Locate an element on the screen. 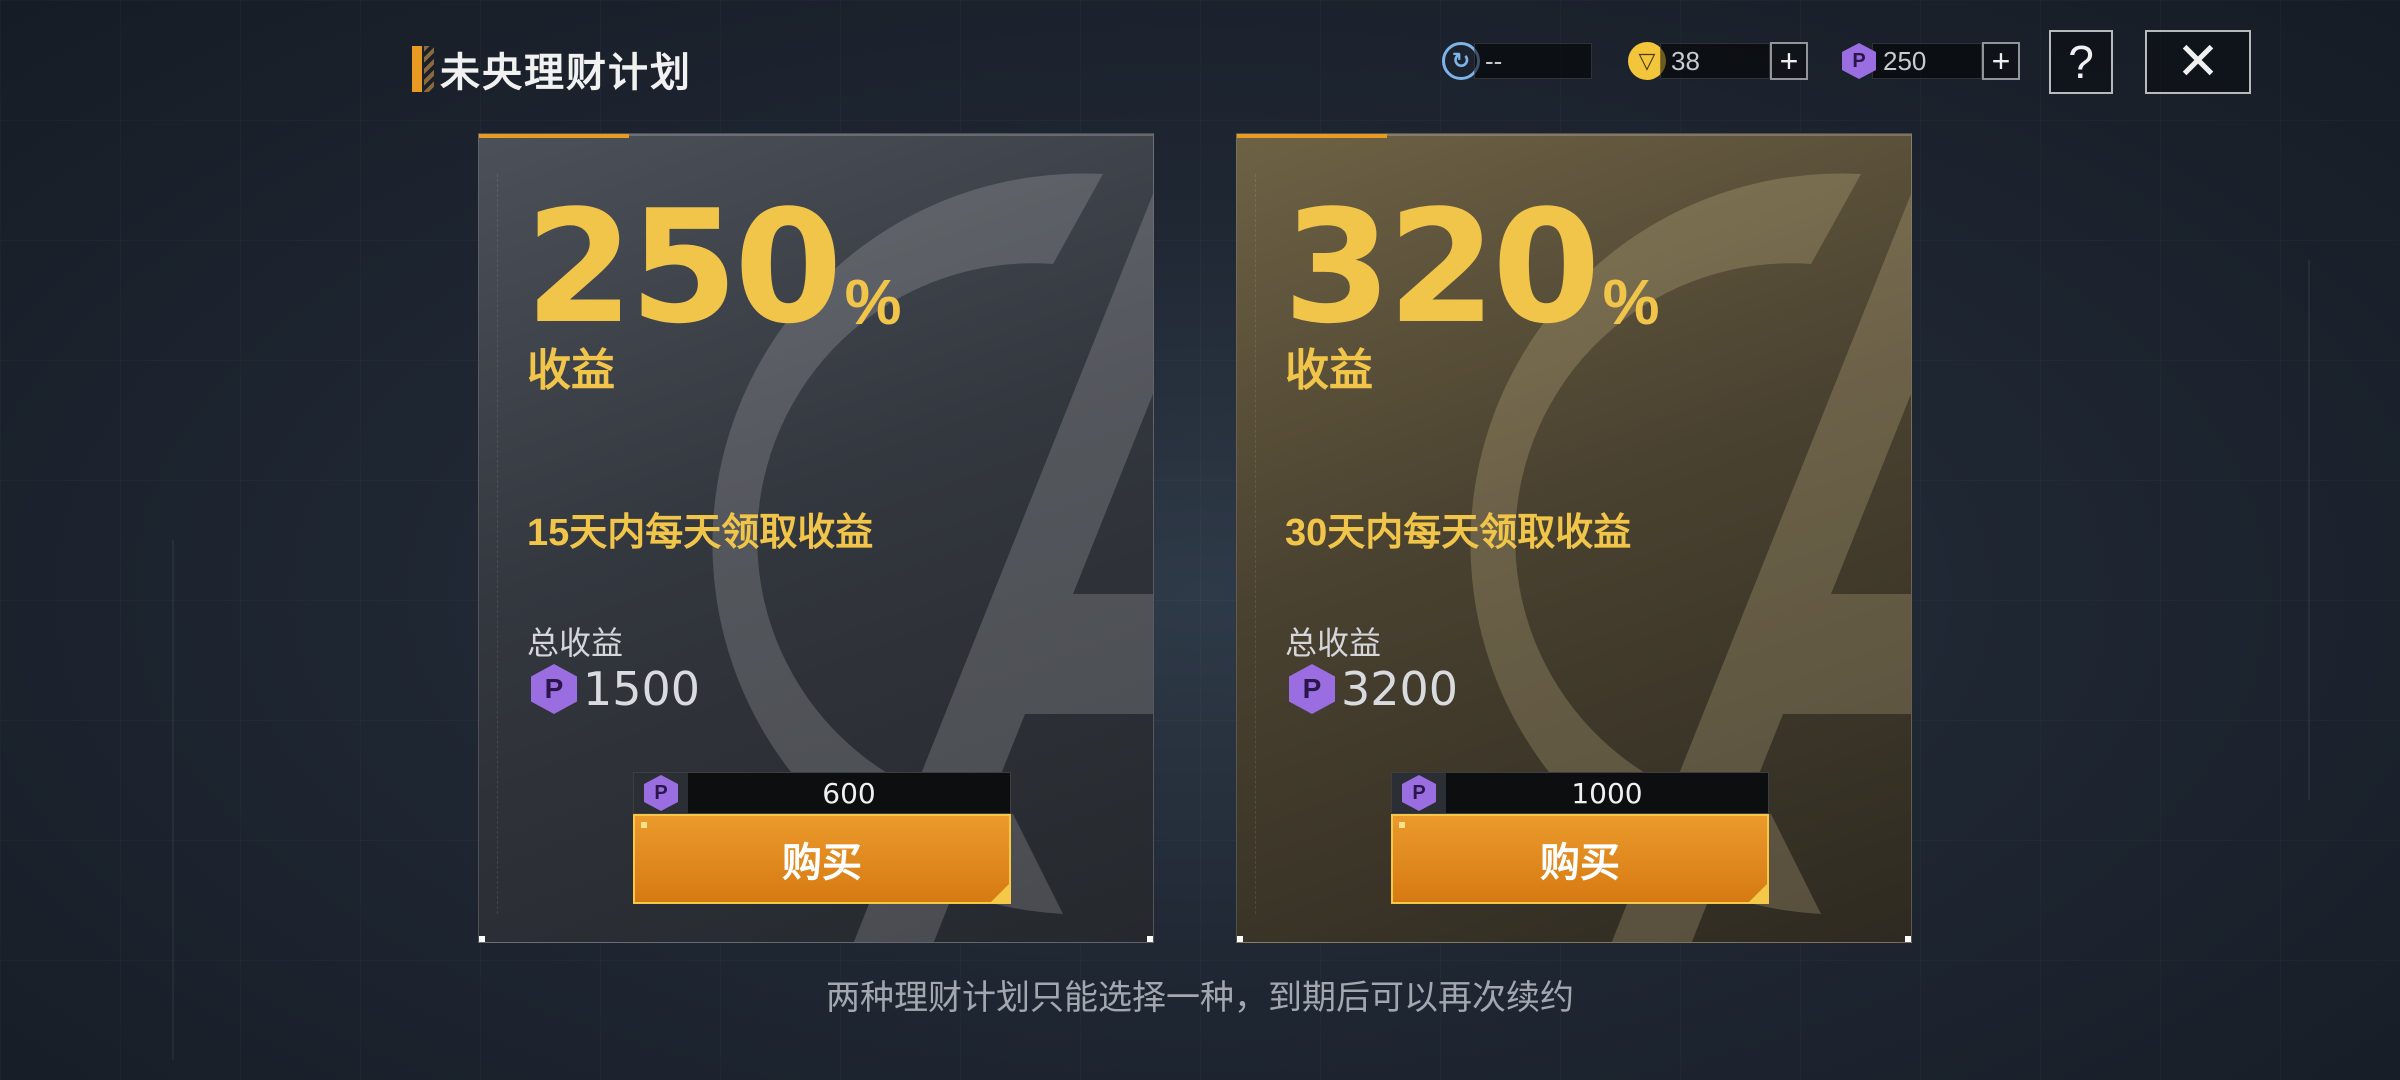 This screenshot has height=1080, width=2400. price-value: 1000 is located at coordinates (1607, 793).